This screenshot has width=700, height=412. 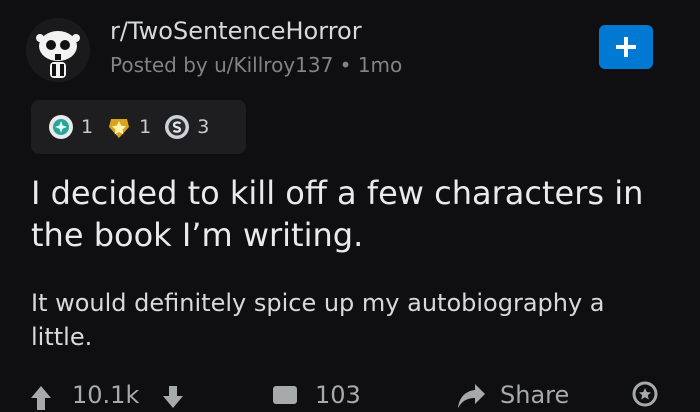 I want to click on comments-button, so click(x=285, y=395).